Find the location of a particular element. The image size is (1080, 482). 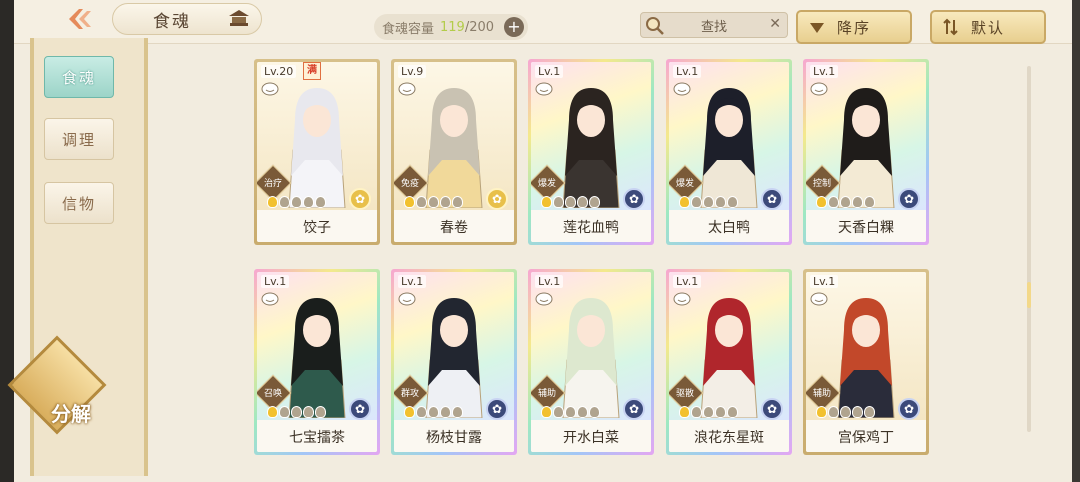

food-soul-card: Lv.1 辅助 ✿ 宫保鸡丁 is located at coordinates (866, 362).